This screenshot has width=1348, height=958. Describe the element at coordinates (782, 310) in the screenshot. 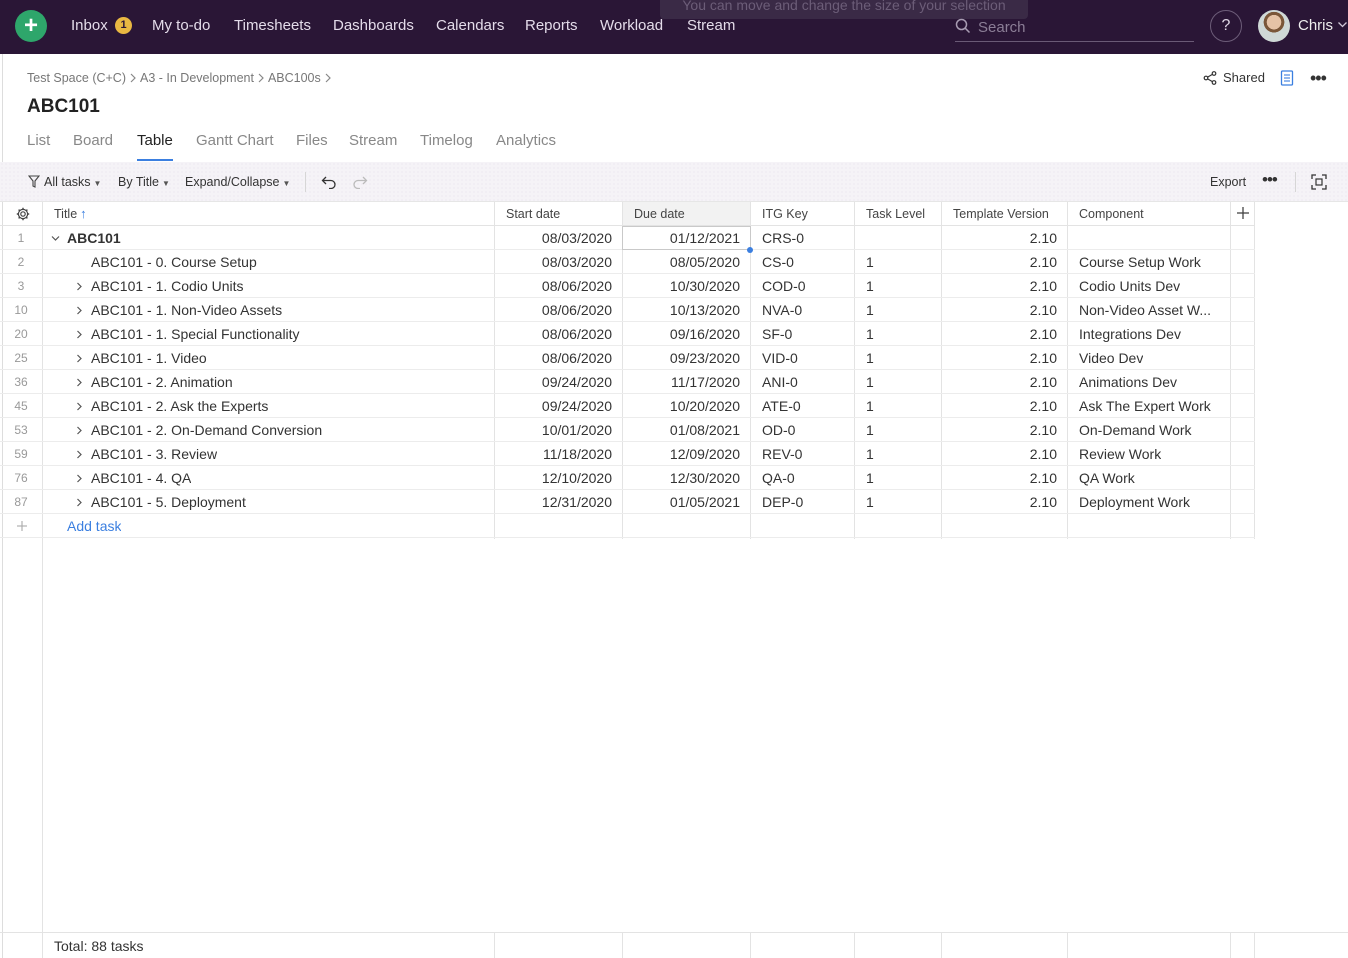

I see `itg-key-cell: NVA-0` at that location.